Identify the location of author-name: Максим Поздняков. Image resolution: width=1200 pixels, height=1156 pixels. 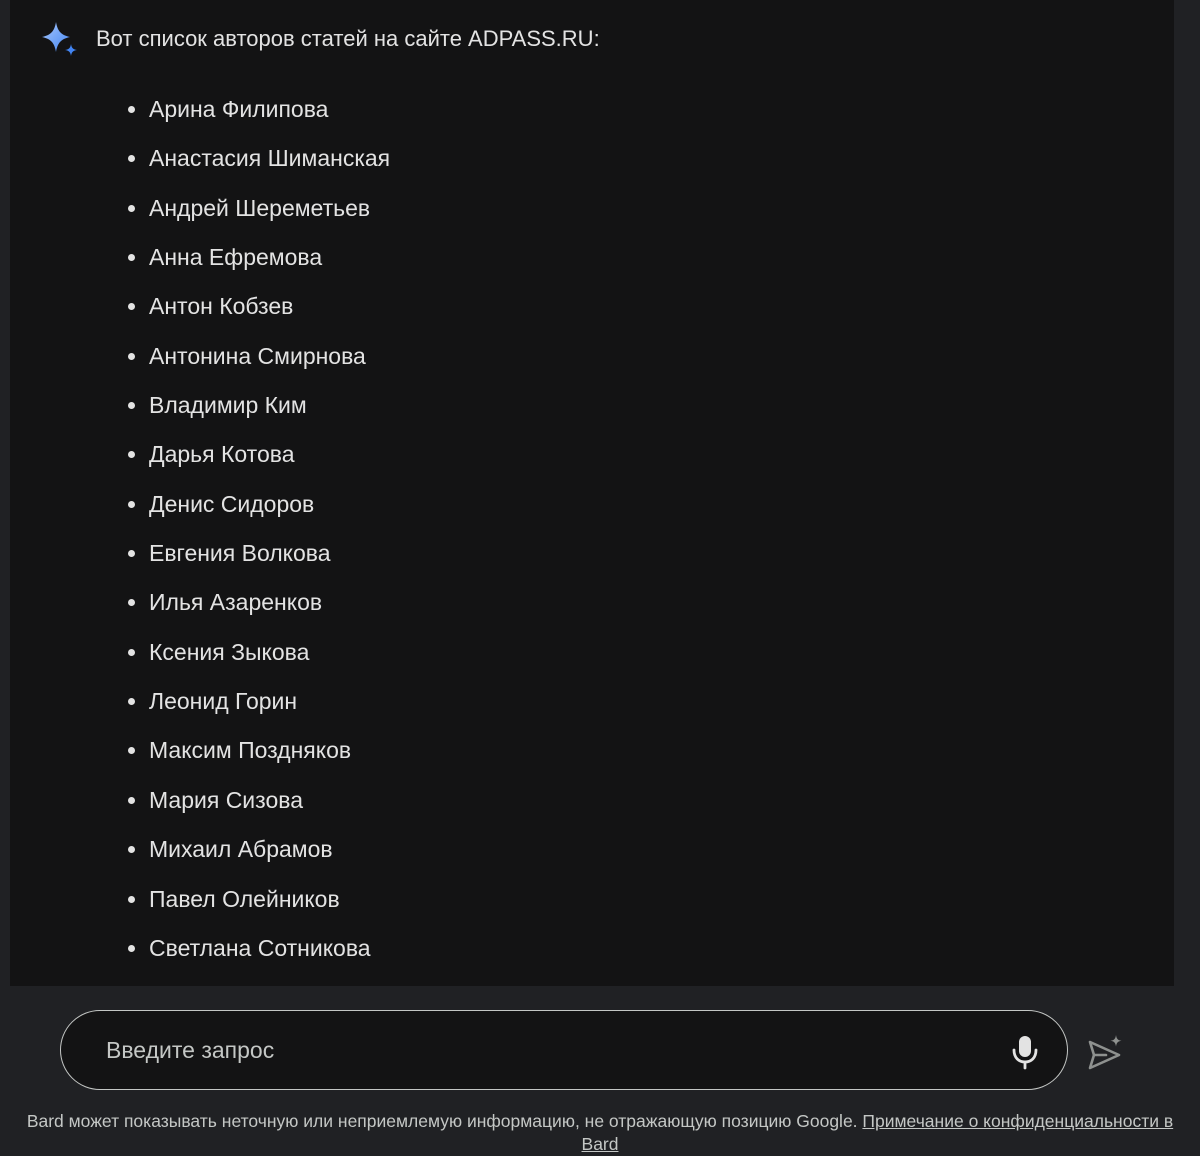
(250, 750).